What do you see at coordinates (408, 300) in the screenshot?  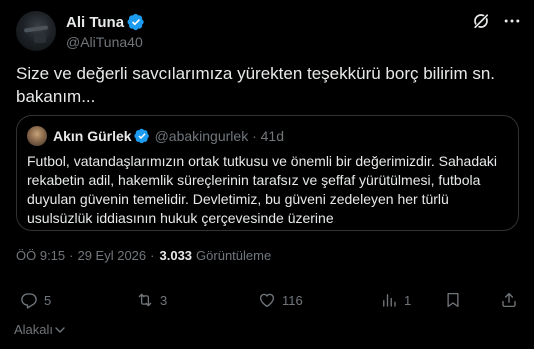 I see `bookmark-count: 1` at bounding box center [408, 300].